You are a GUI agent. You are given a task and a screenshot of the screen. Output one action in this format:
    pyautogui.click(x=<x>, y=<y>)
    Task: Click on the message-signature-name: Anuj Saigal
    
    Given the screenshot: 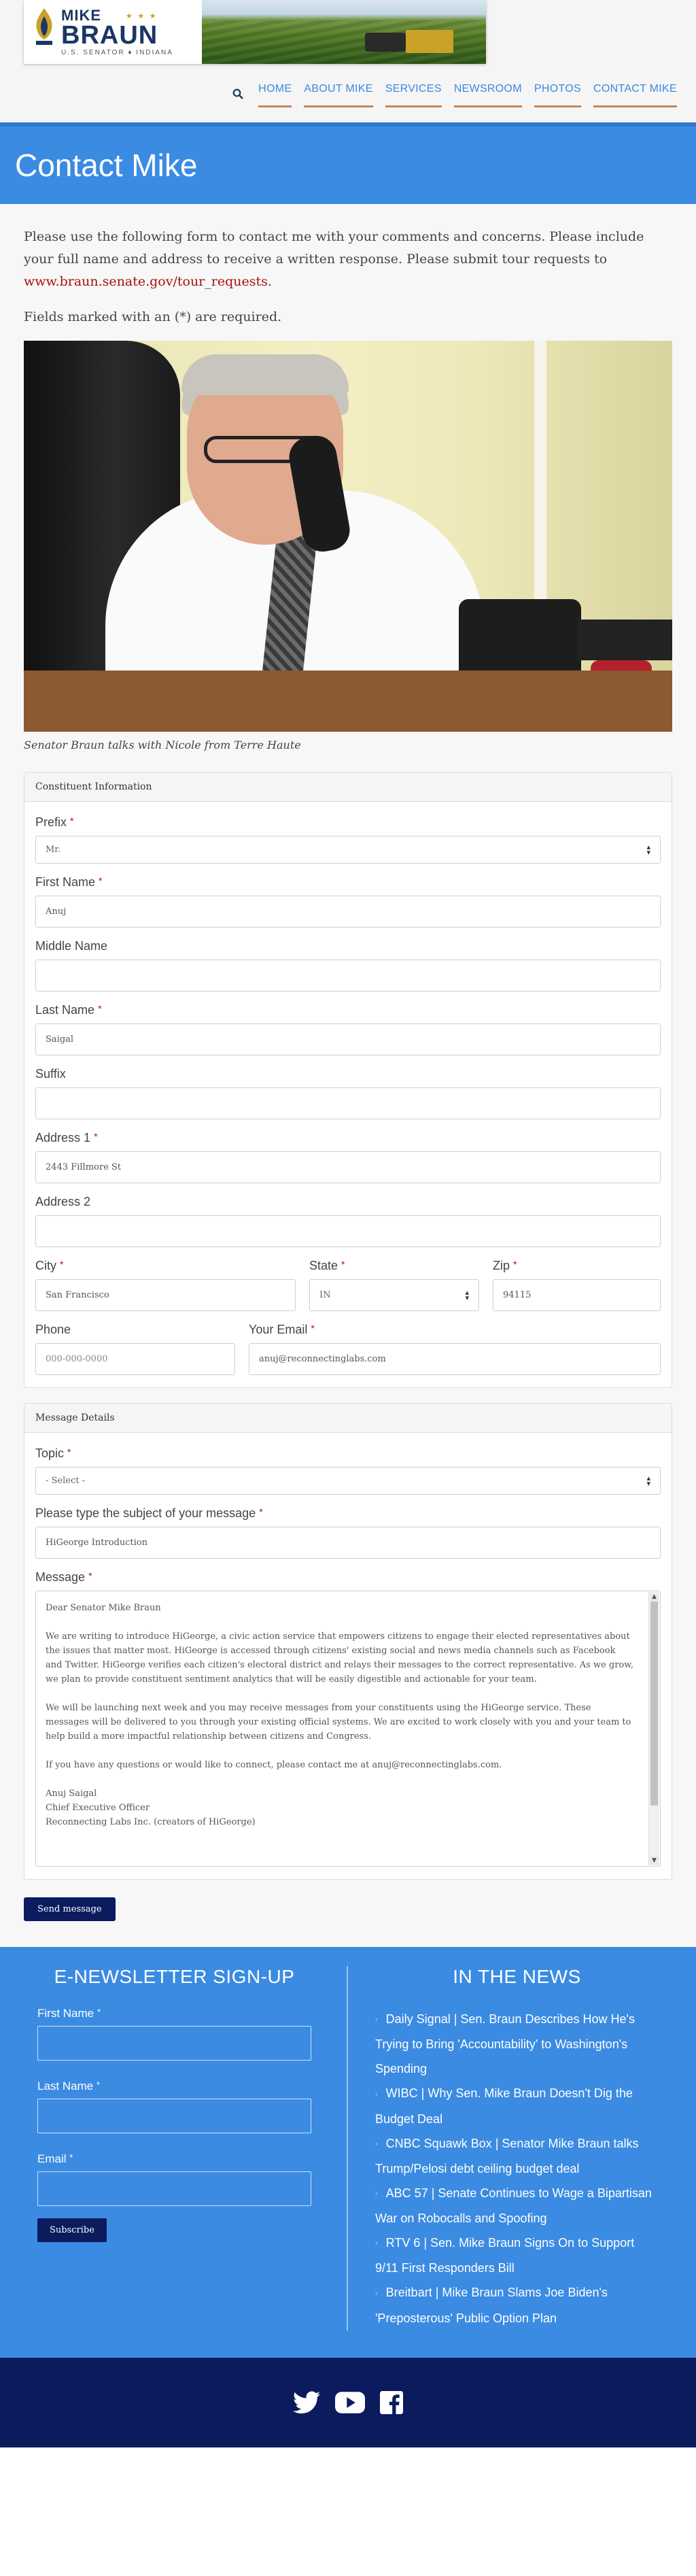 What is the action you would take?
    pyautogui.click(x=71, y=1794)
    